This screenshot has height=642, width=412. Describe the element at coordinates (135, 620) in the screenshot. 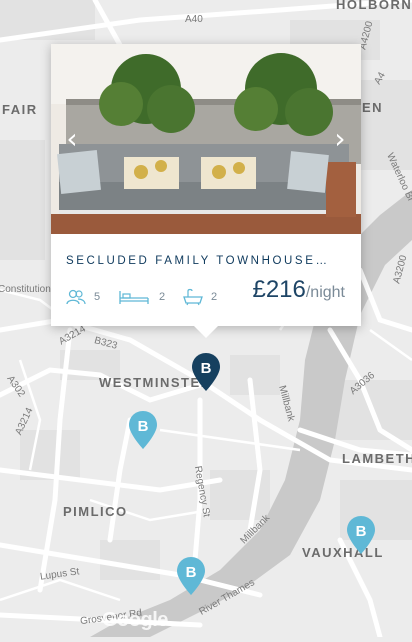

I see `google-logo: Google` at that location.